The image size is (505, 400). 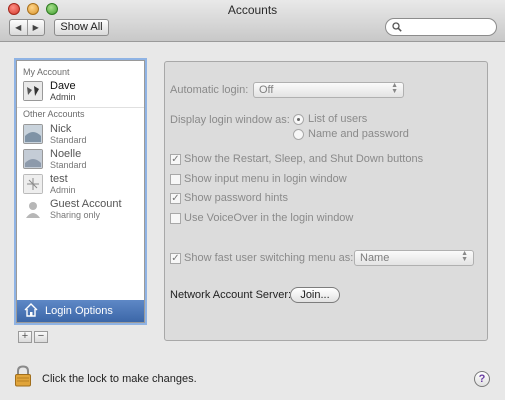 I want to click on automatic-login-value: Off, so click(x=266, y=90).